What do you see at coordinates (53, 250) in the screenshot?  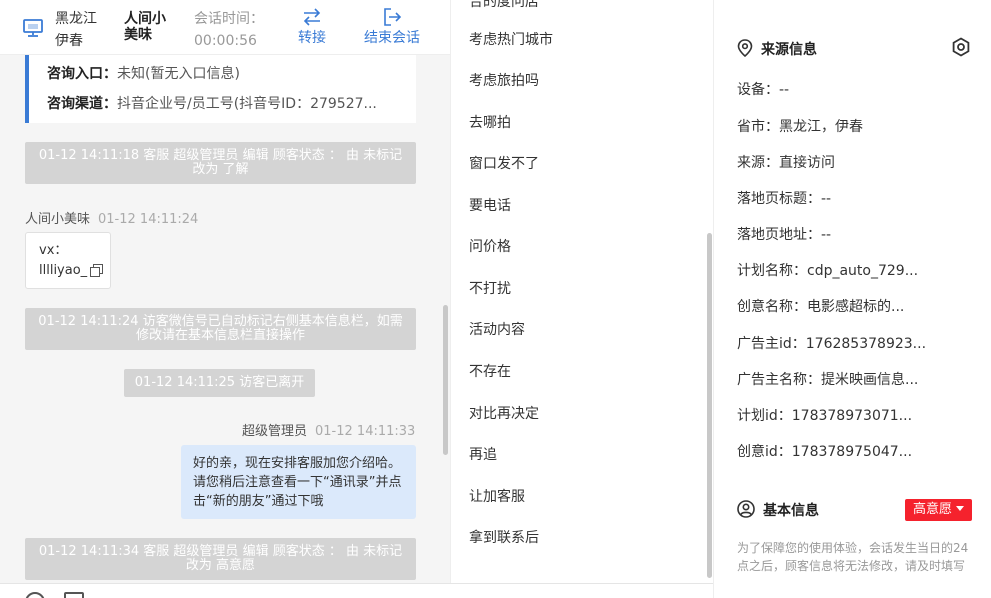 I see `visitor-message-line1: vx：` at bounding box center [53, 250].